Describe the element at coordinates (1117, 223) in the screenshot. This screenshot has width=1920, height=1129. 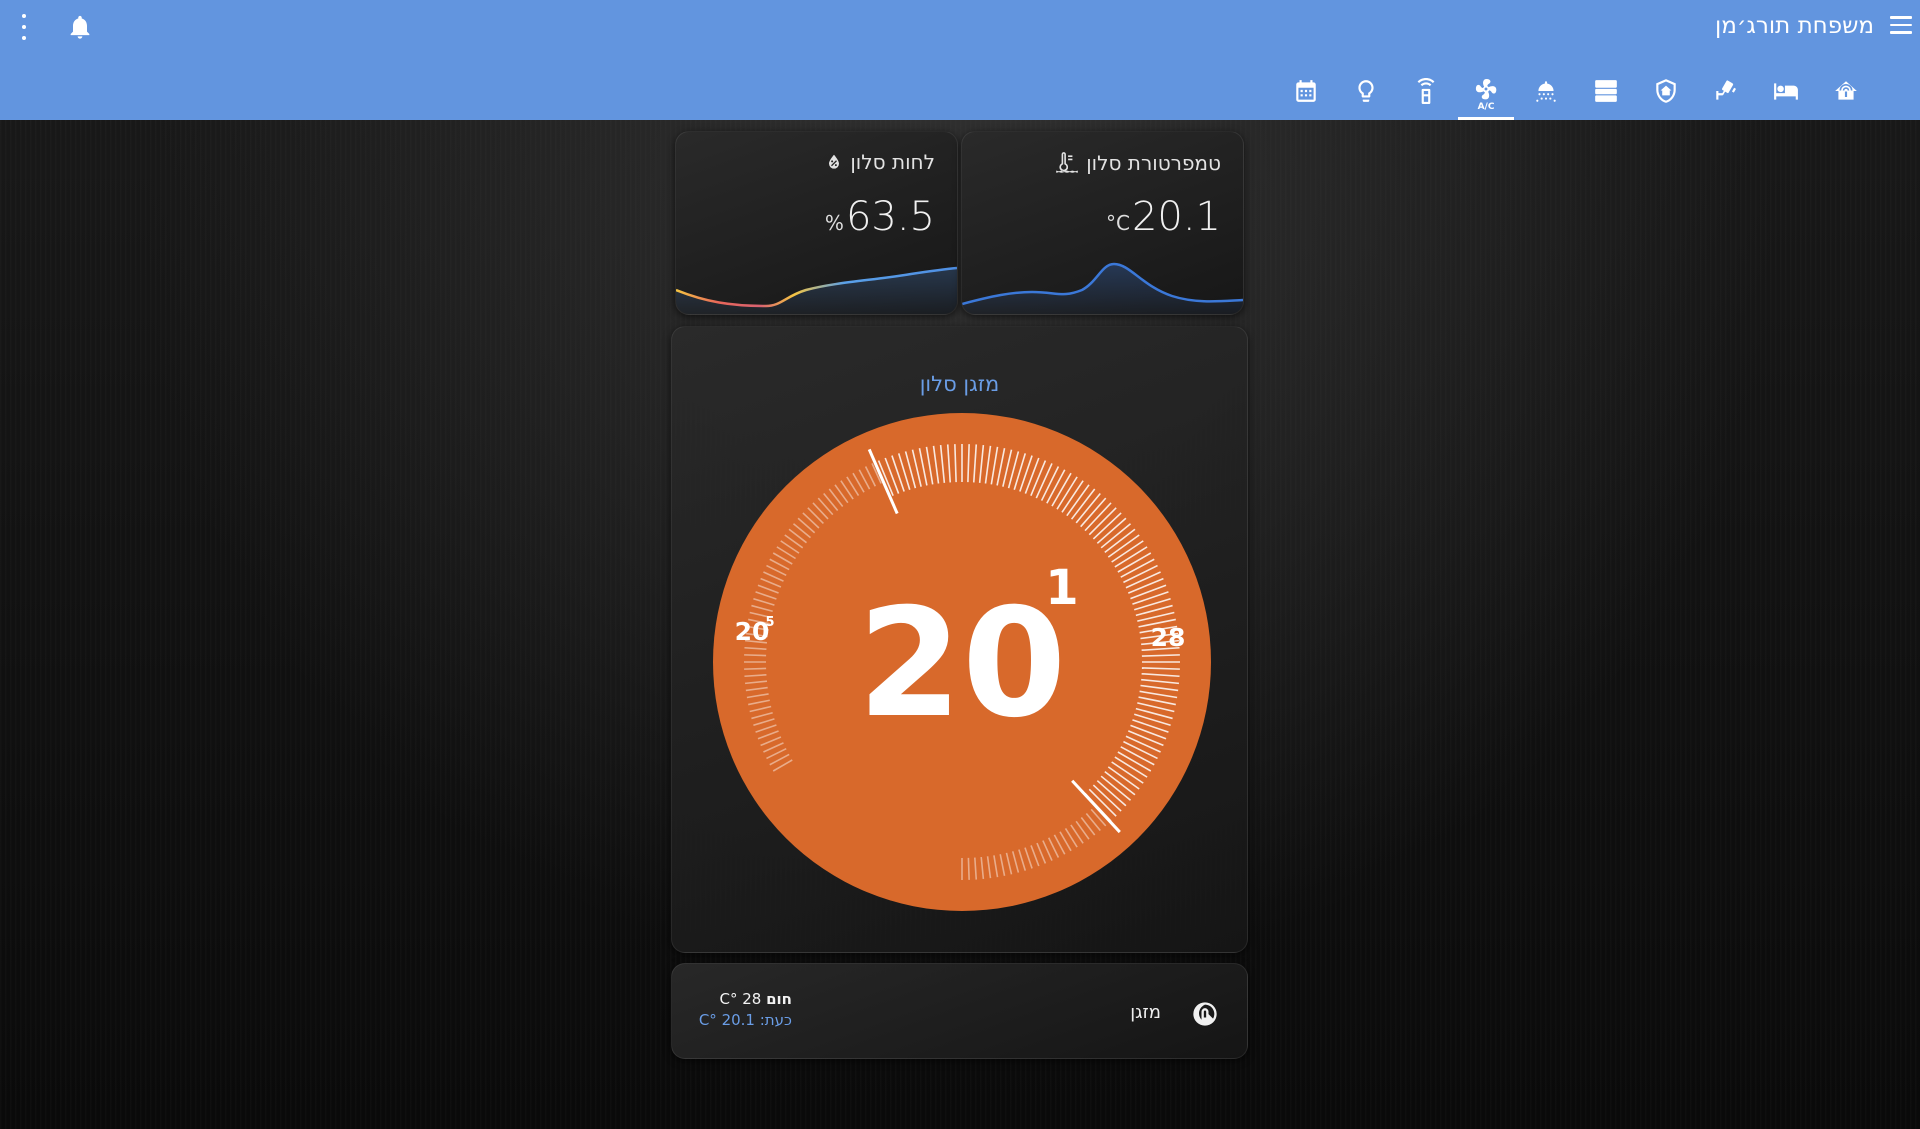
I see `temperature-unit: °C` at that location.